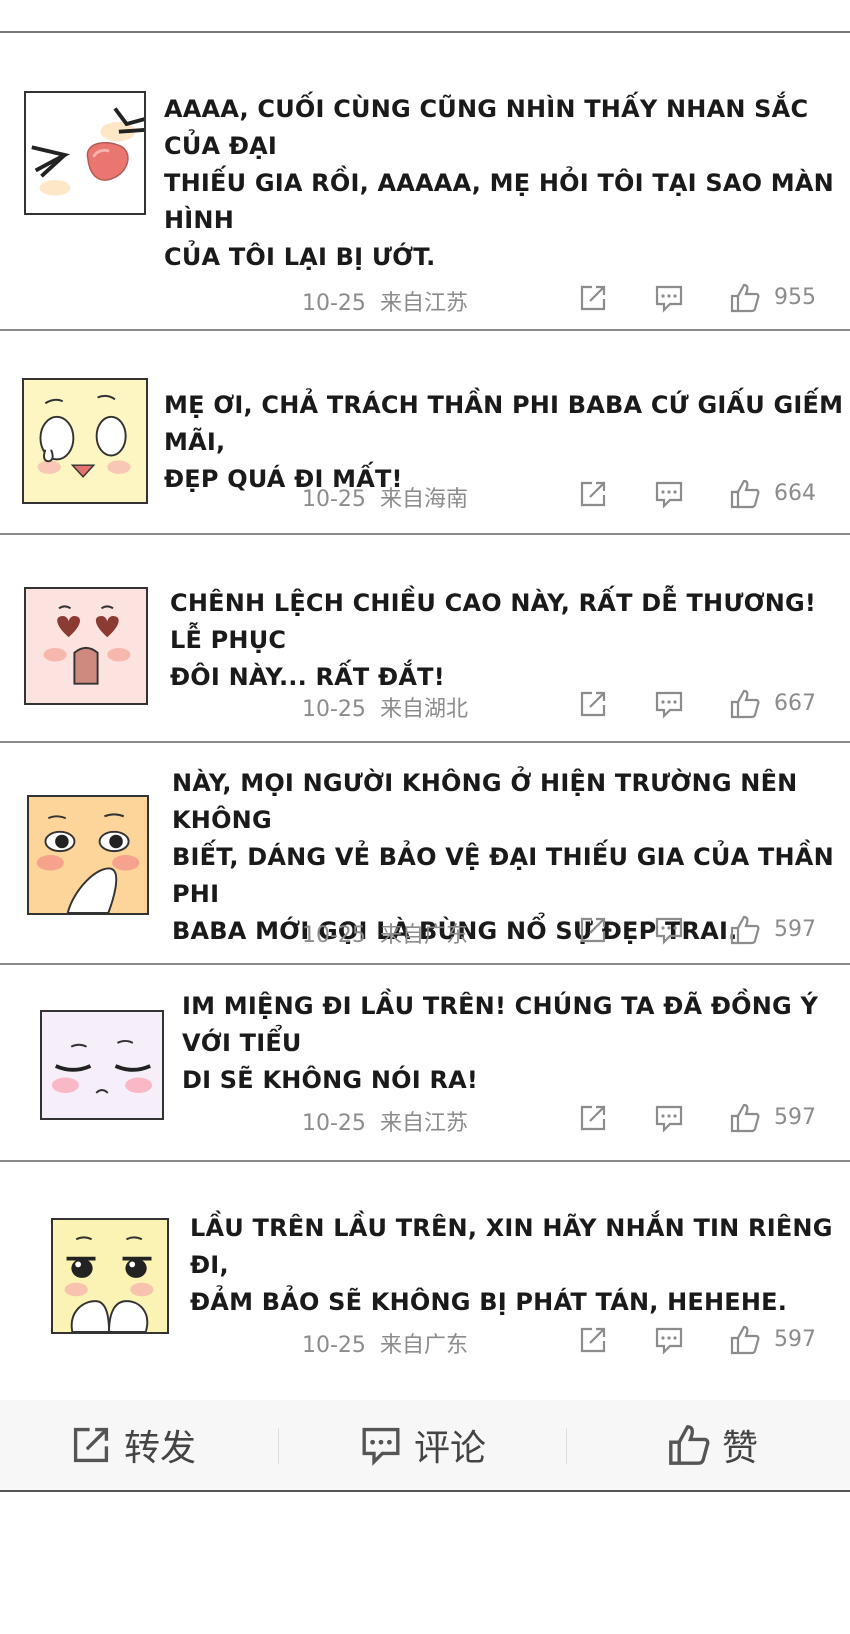 The width and height of the screenshot is (850, 1634). I want to click on share-button: 转发, so click(133, 1445).